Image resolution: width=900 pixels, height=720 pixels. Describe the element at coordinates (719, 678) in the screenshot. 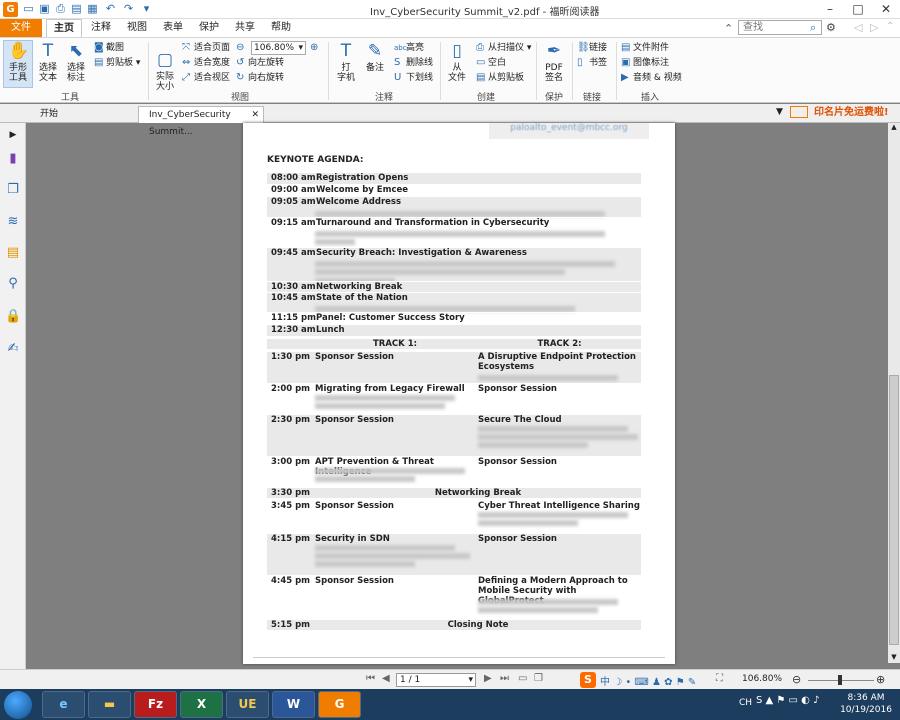

I see `fullscreen-icon: ⛶` at that location.